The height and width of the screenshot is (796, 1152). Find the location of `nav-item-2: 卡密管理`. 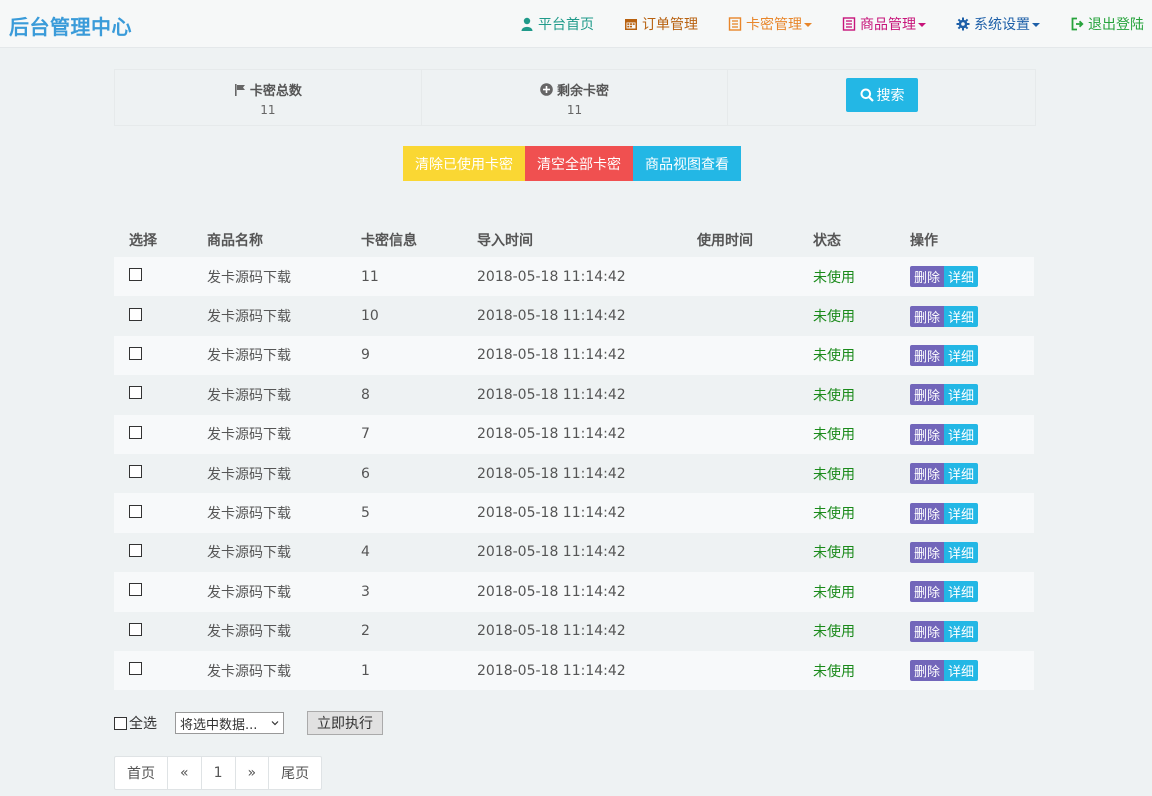

nav-item-2: 卡密管理 is located at coordinates (770, 24).